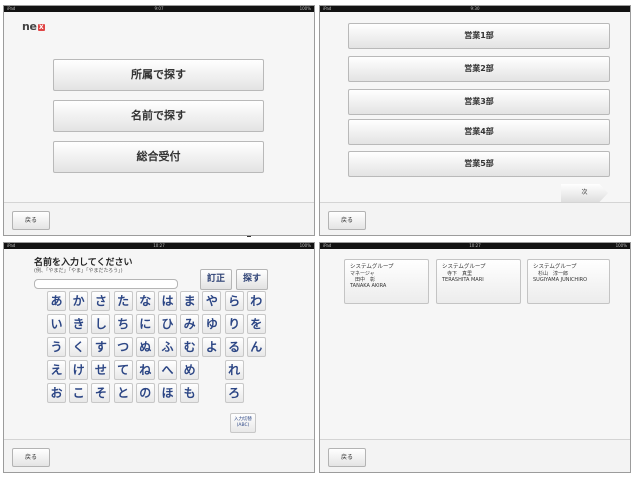 Image resolution: width=637 pixels, height=481 pixels. I want to click on input-example-hint: (例、「やまだ」「やま」「やまだたろう」), so click(78, 271).